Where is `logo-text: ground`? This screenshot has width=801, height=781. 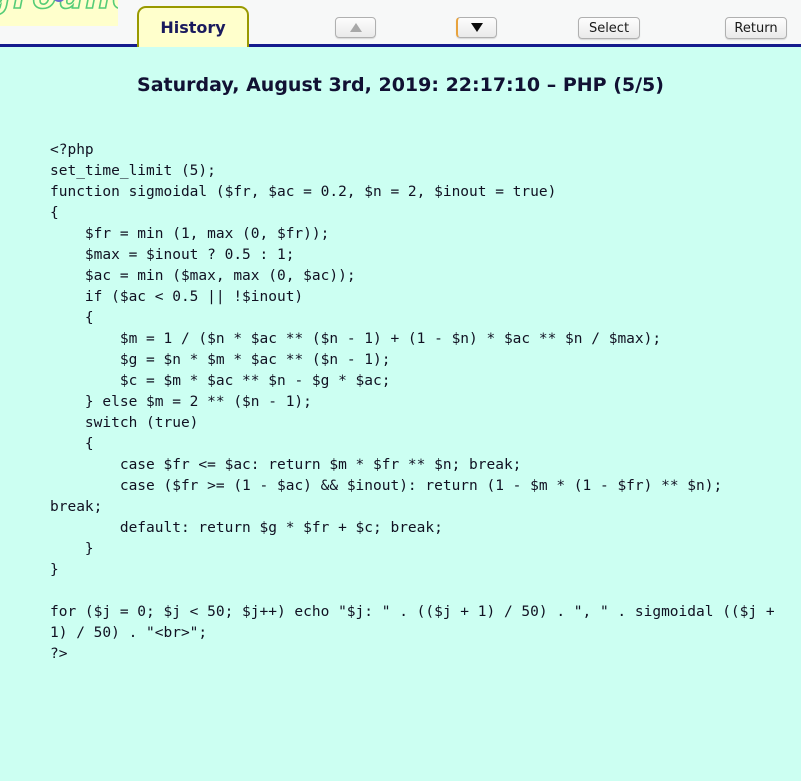 logo-text: ground is located at coordinates (59, 9).